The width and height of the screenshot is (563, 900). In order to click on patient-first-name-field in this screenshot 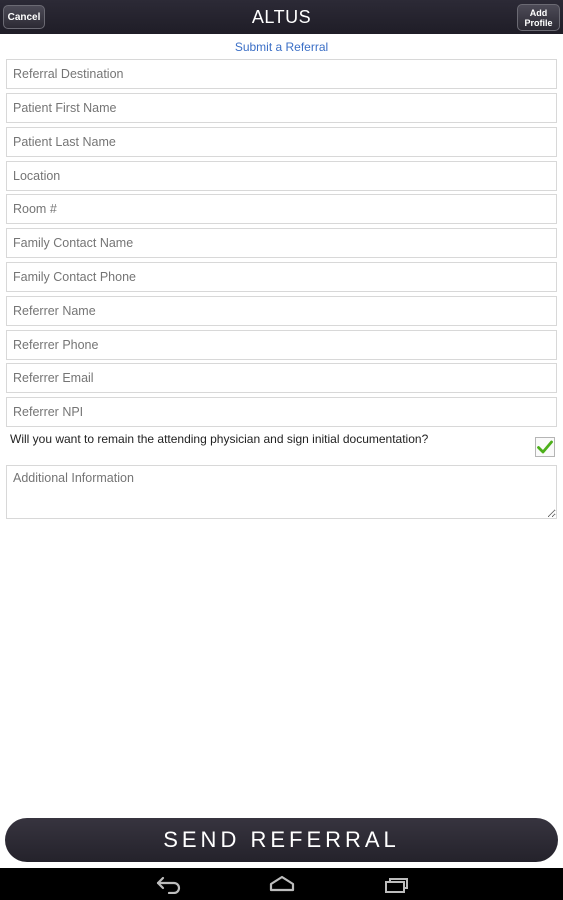, I will do `click(281, 108)`.